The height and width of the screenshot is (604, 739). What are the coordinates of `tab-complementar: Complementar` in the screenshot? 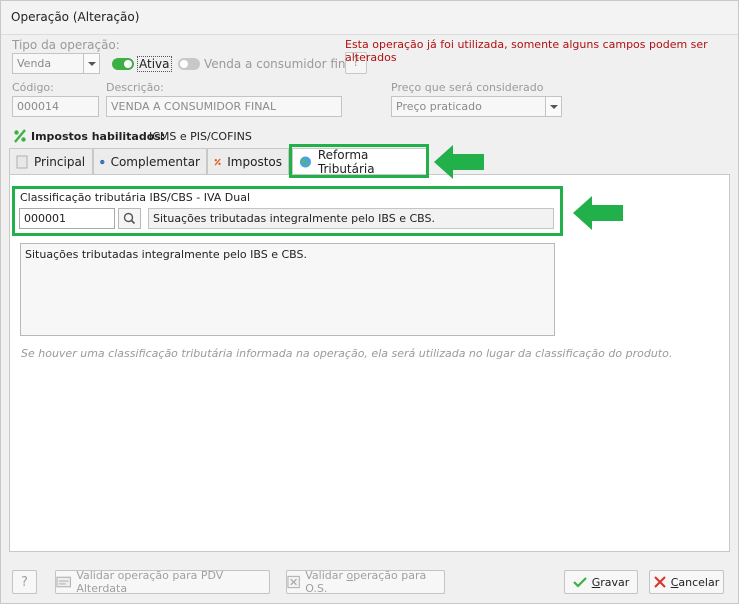 It's located at (150, 161).